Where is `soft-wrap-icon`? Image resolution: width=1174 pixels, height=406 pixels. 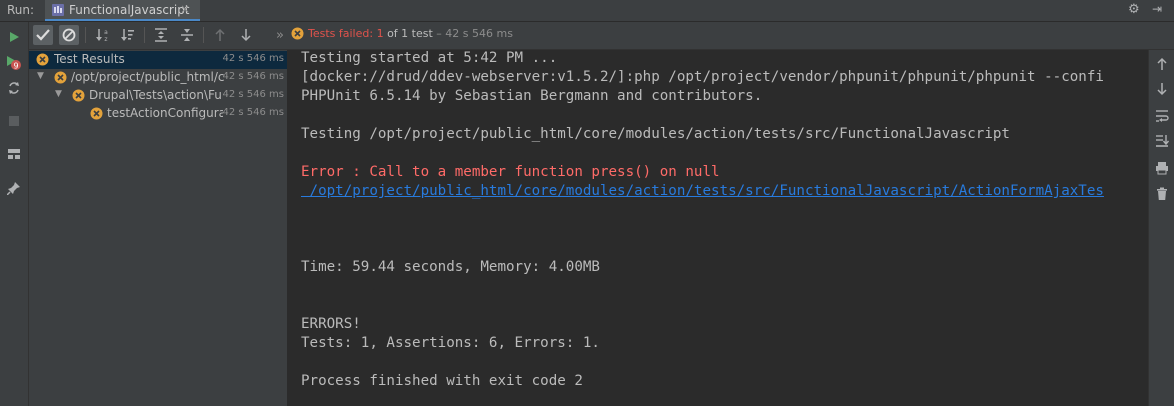 soft-wrap-icon is located at coordinates (1162, 116).